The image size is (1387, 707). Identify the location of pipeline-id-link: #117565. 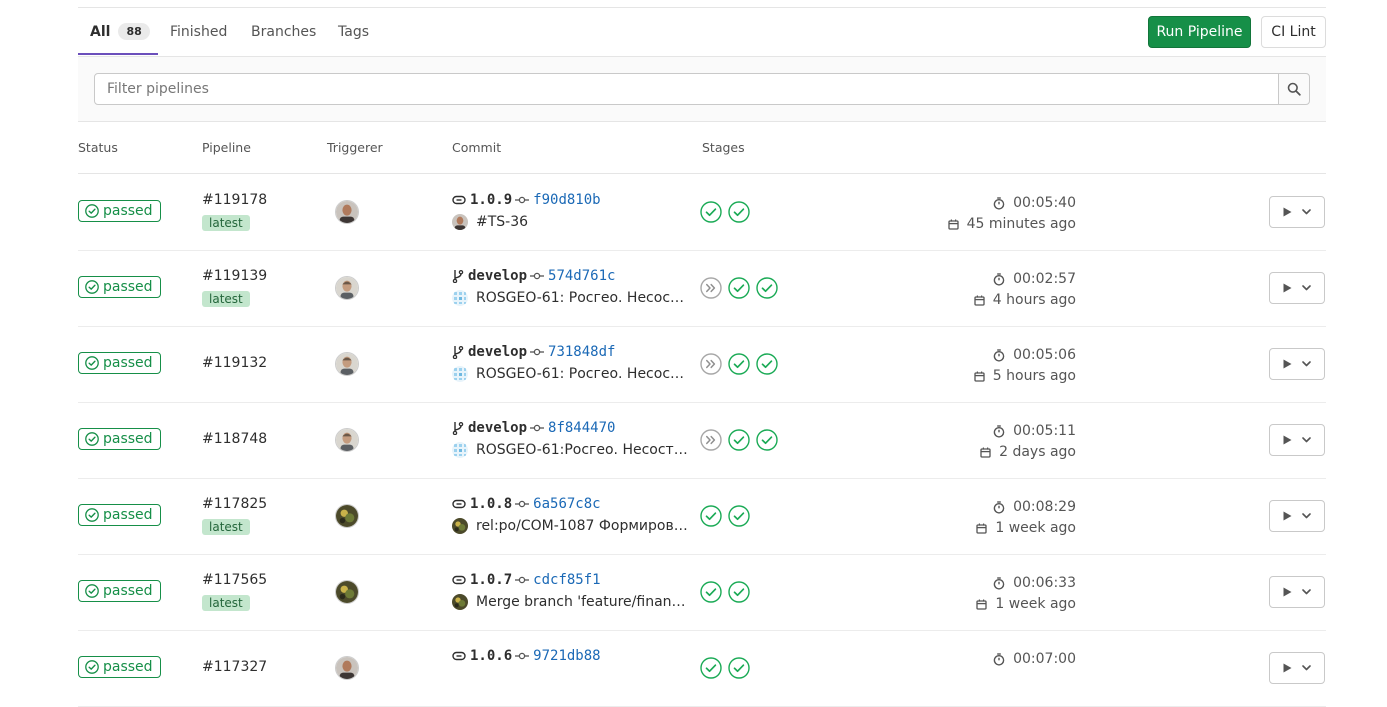
(234, 580).